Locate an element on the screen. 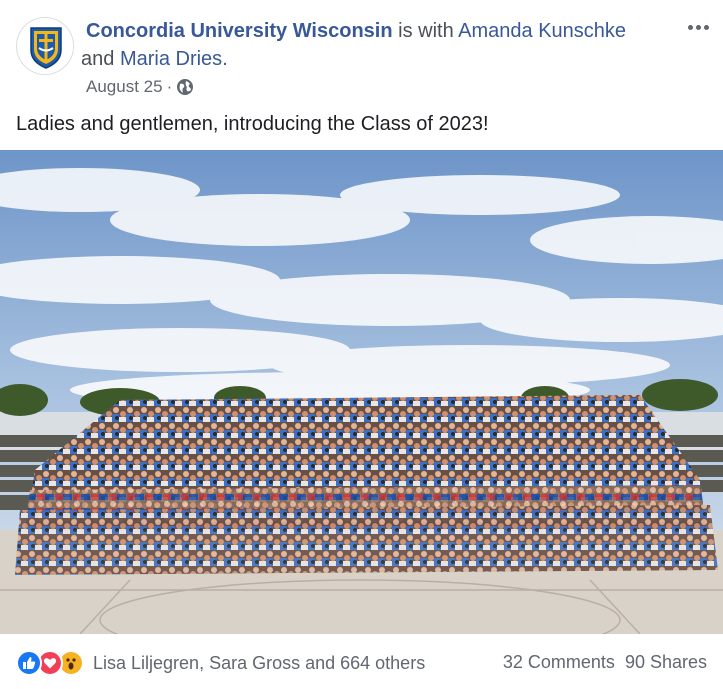 Image resolution: width=723 pixels, height=689 pixels. page-name-link: Concordia University Wisconsin is located at coordinates (239, 31).